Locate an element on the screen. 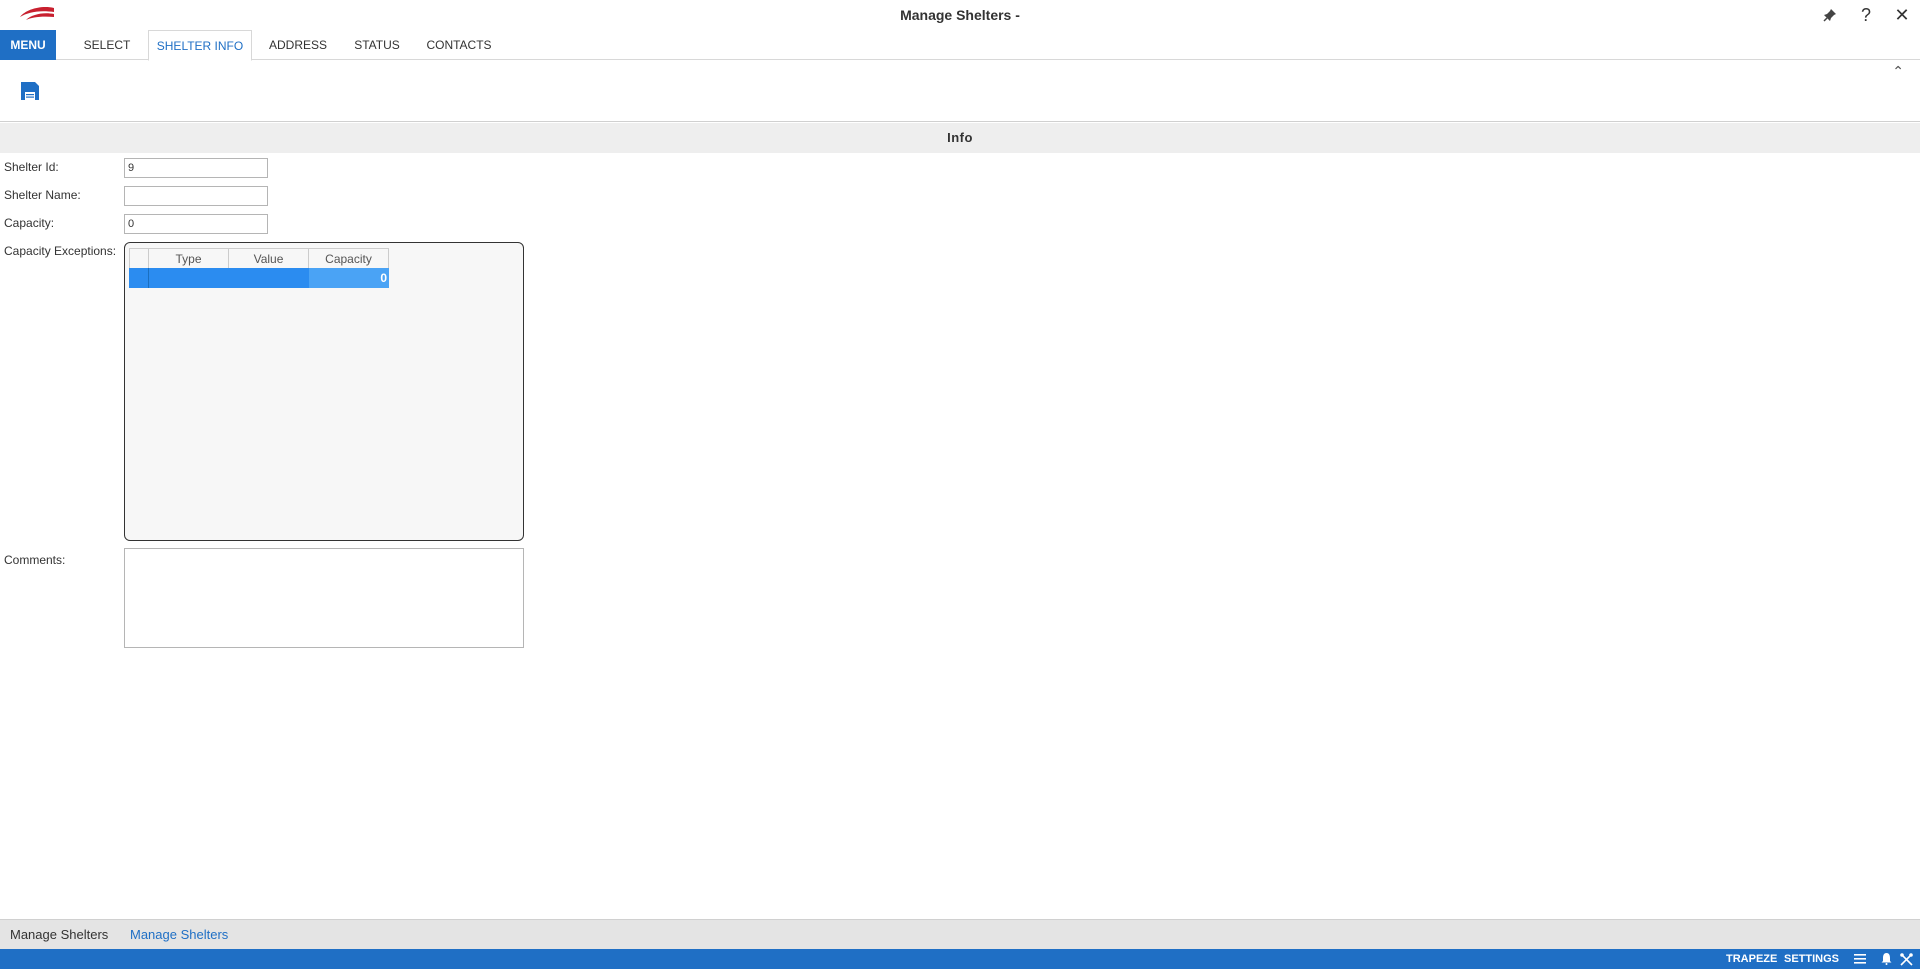 This screenshot has width=1920, height=969. cell-type is located at coordinates (189, 278).